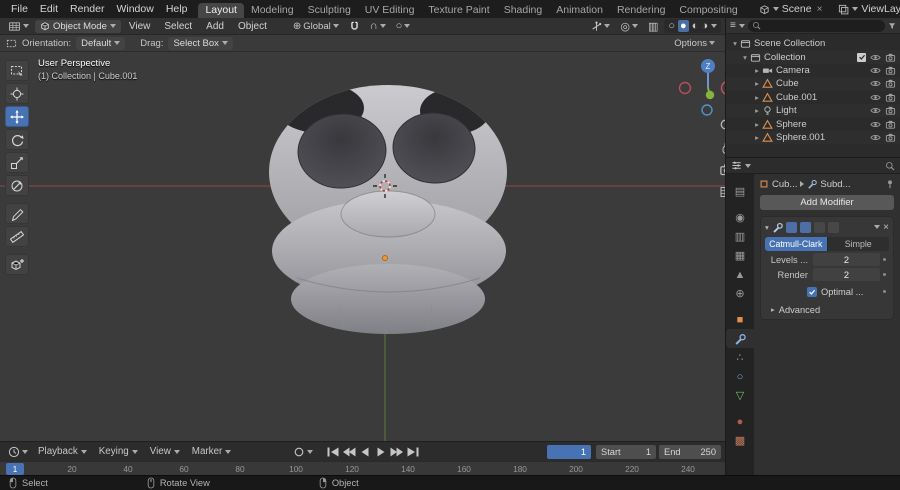  Describe the element at coordinates (17, 236) in the screenshot. I see `tool-measure` at that location.